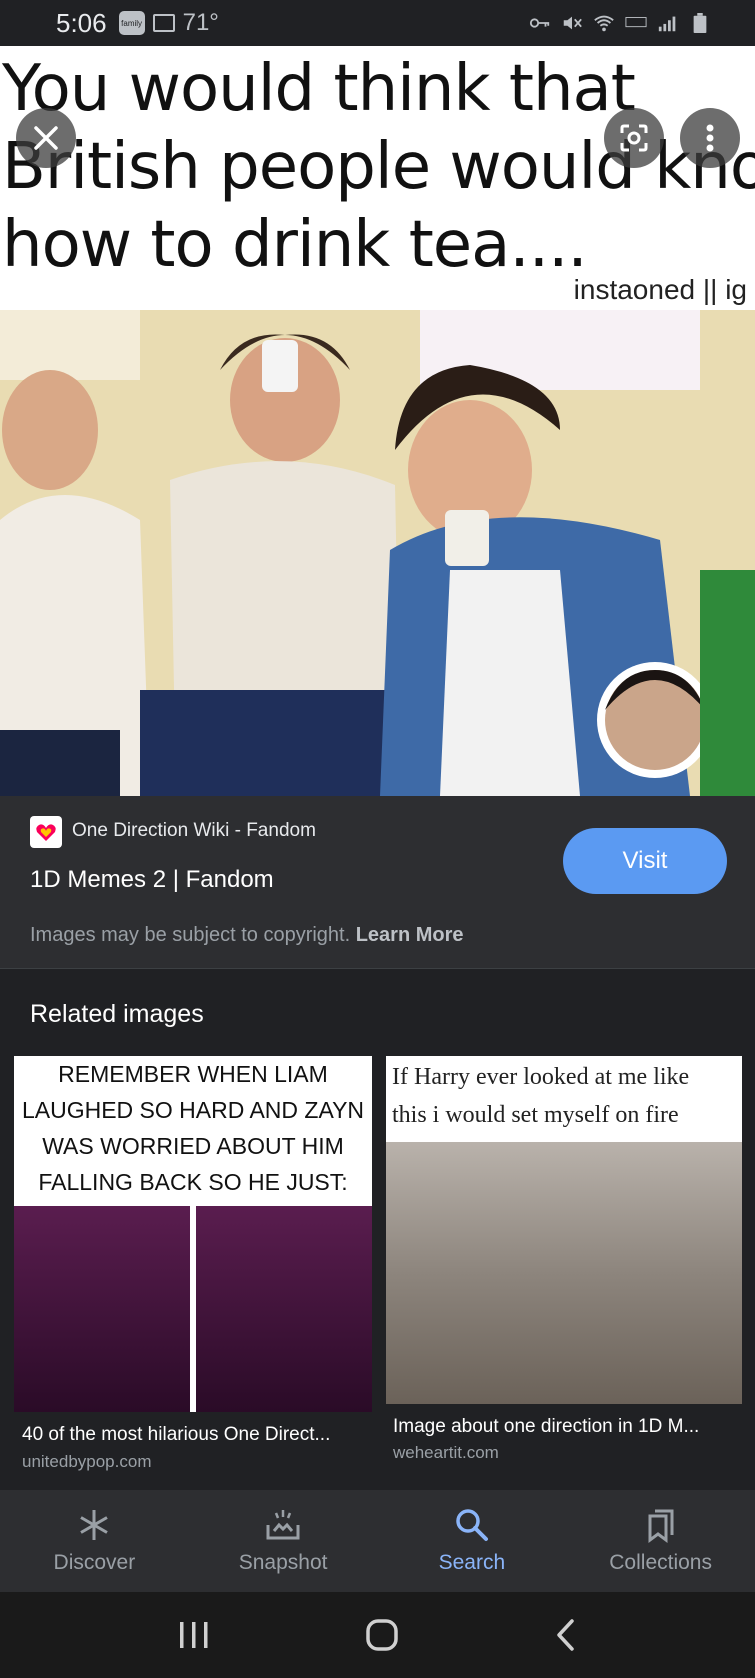  I want to click on status-time: 5:06, so click(81, 22).